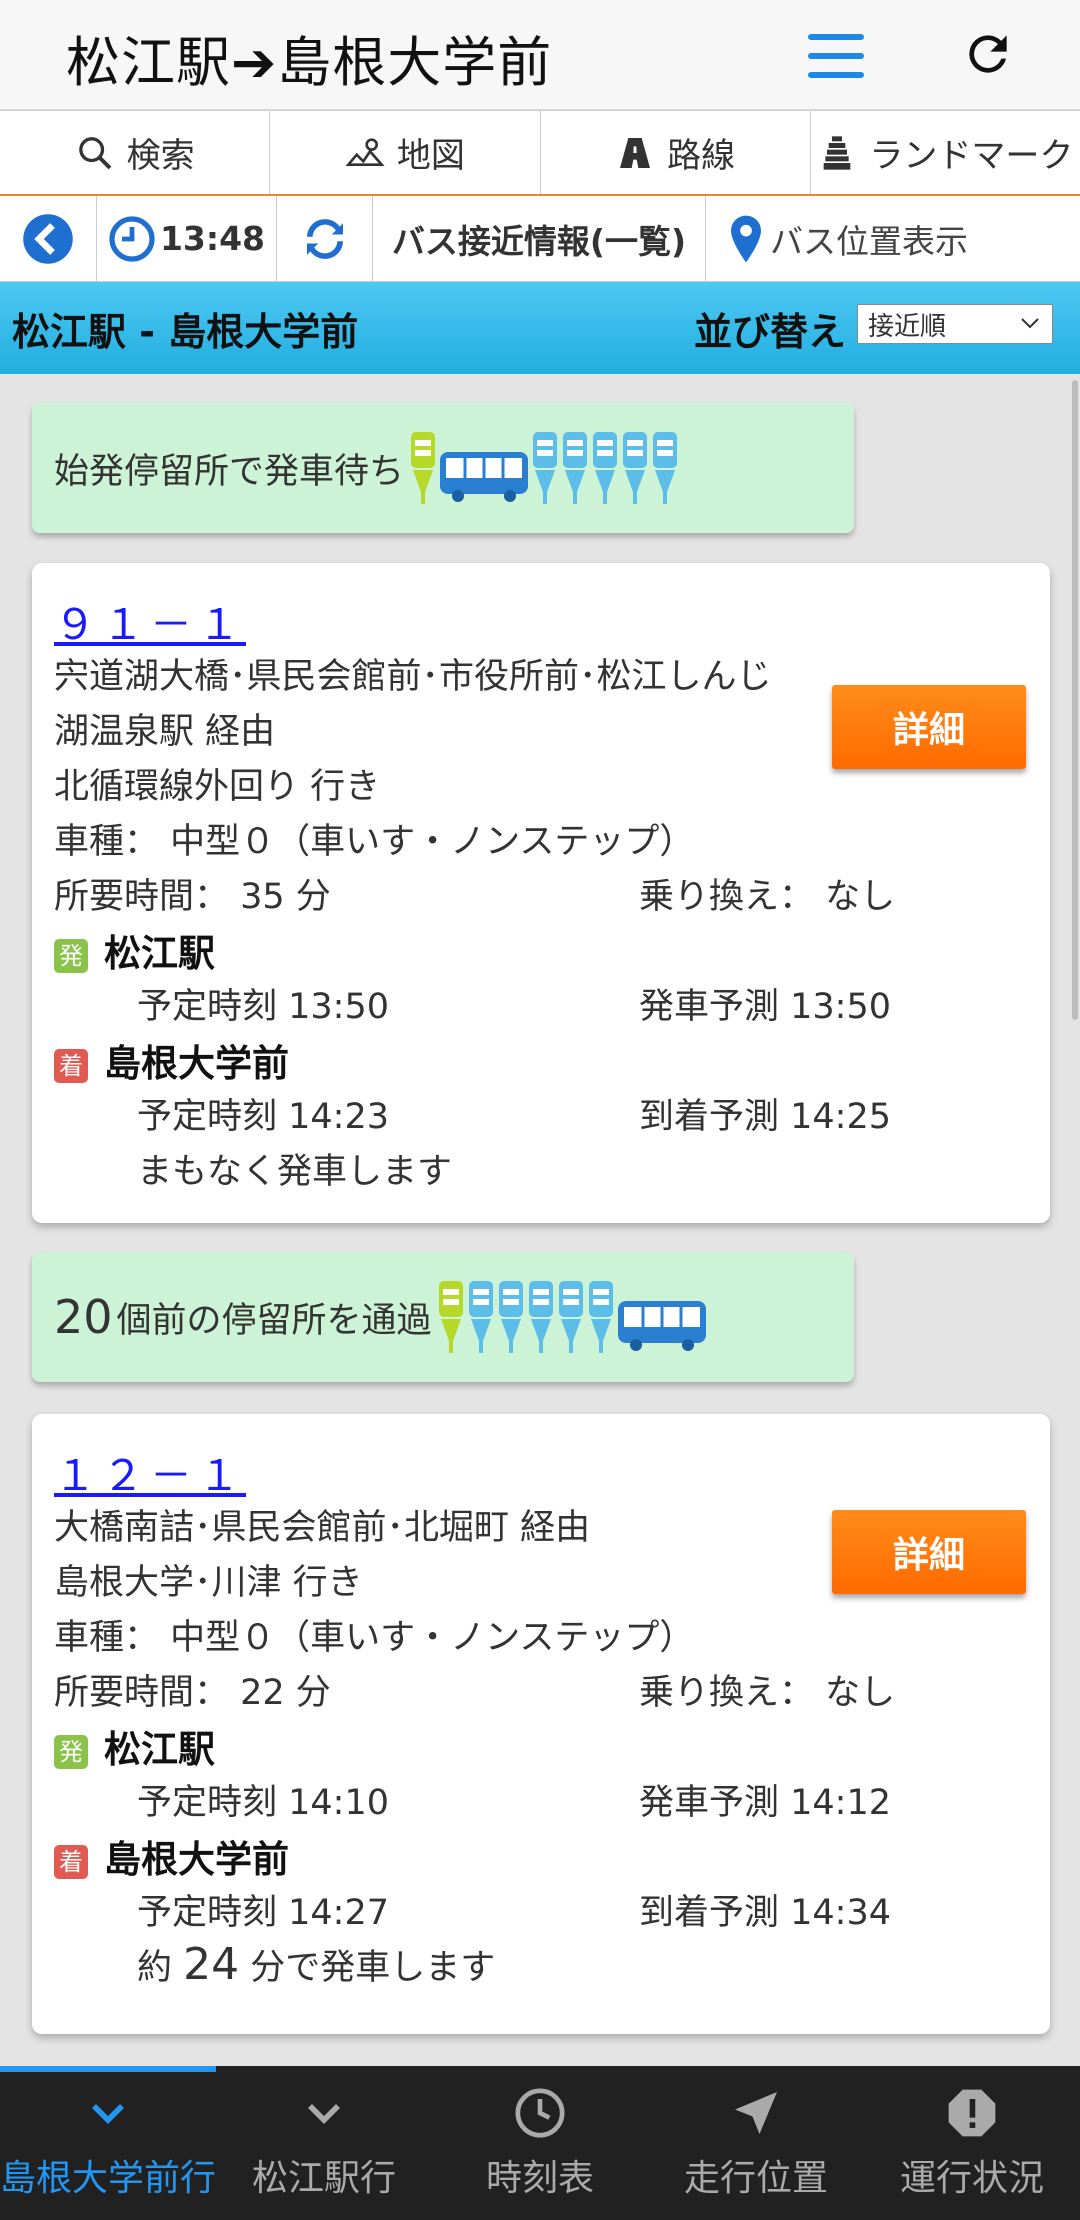 Image resolution: width=1080 pixels, height=2220 pixels. I want to click on scrollbar, so click(1075, 700).